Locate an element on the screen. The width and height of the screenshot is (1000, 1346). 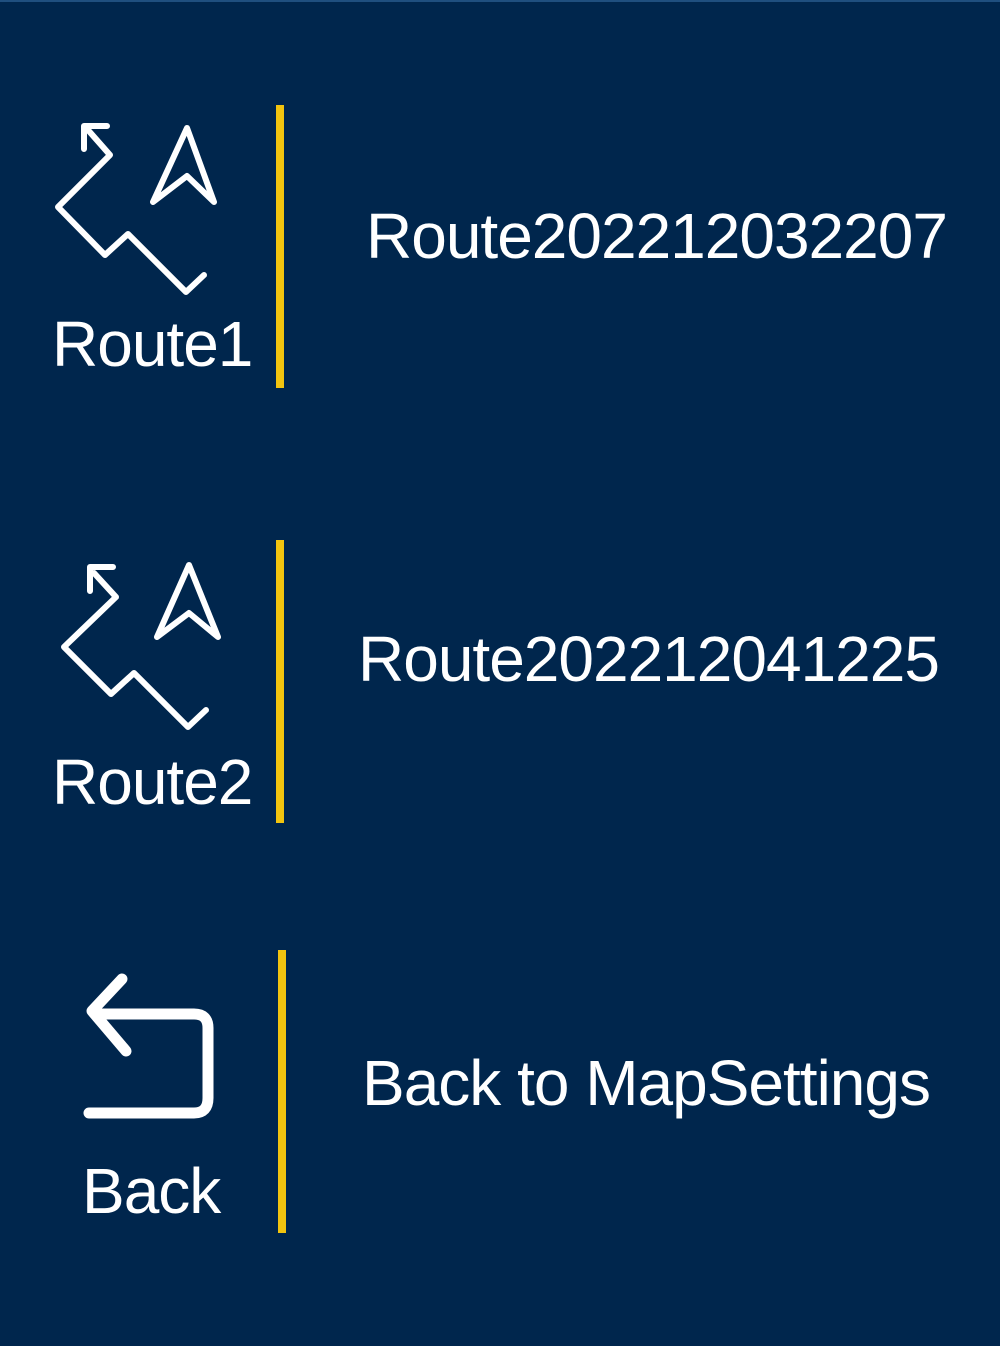
back-arrow-icon is located at coordinates (148, 1046).